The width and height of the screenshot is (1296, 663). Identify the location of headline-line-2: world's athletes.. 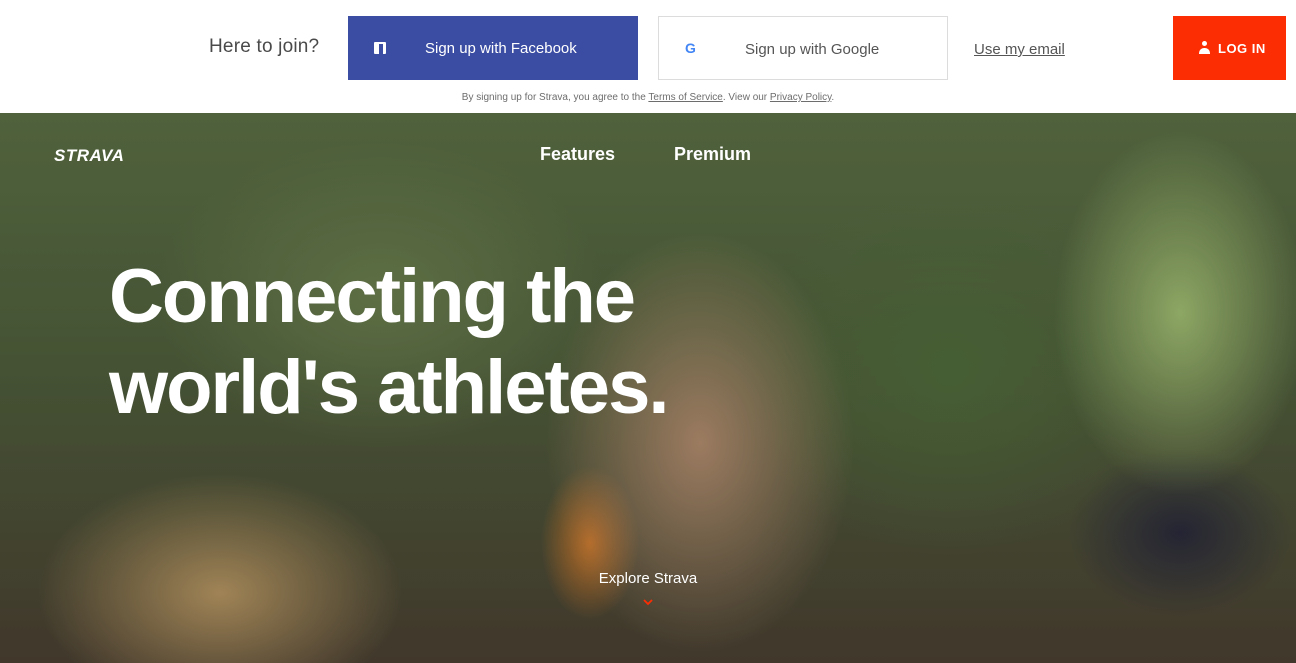
(389, 387).